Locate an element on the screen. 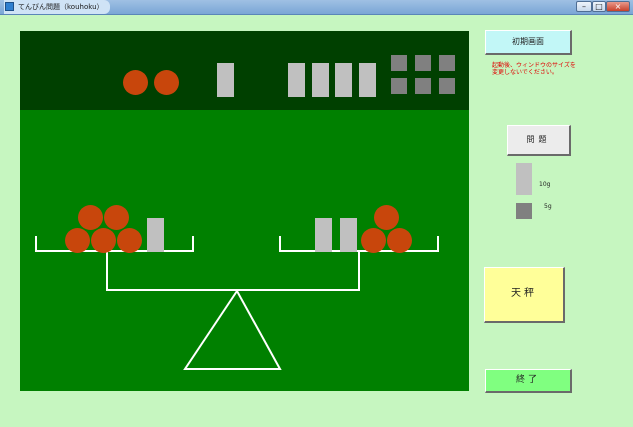 The width and height of the screenshot is (633, 427). left-pan-weight-10g is located at coordinates (155, 235).